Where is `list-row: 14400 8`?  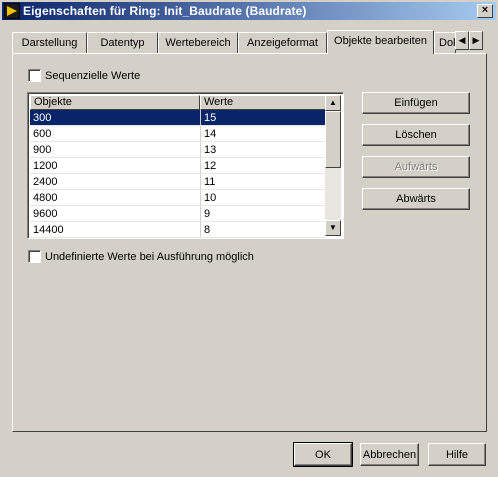
list-row: 14400 8 is located at coordinates (178, 230).